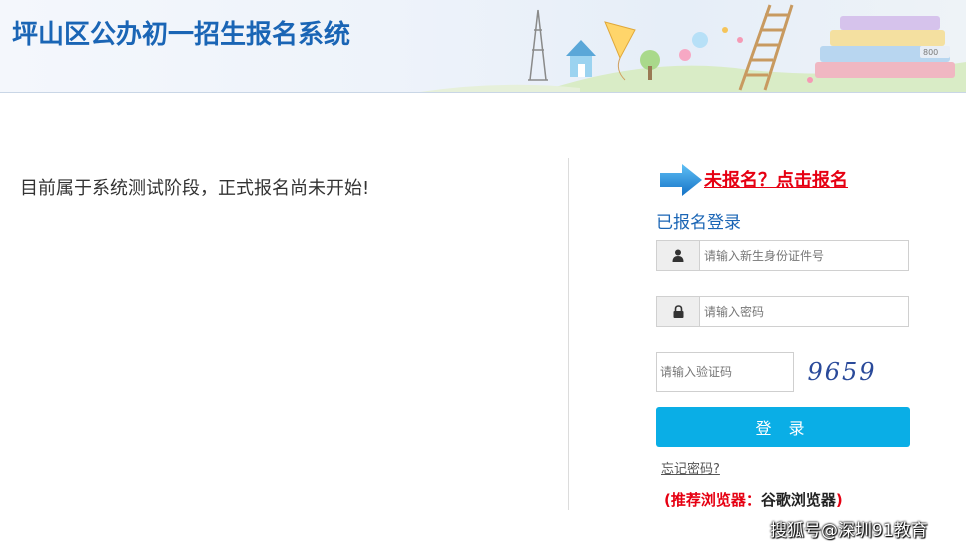 The width and height of the screenshot is (966, 549). I want to click on captcha-image: 9659, so click(842, 372).